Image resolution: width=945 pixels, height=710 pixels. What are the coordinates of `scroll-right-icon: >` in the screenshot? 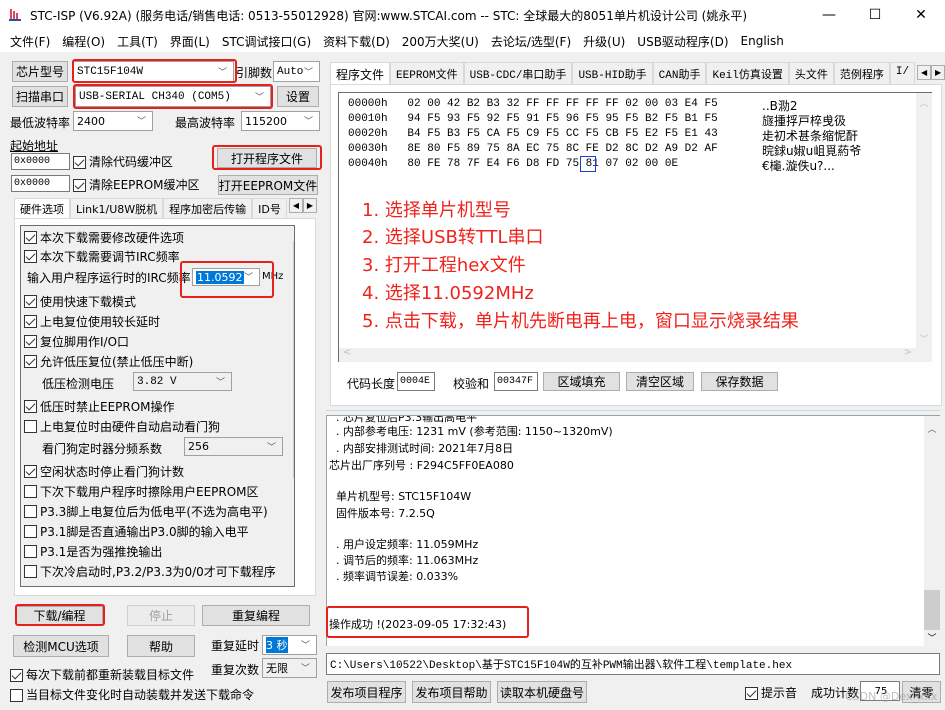 It's located at (908, 352).